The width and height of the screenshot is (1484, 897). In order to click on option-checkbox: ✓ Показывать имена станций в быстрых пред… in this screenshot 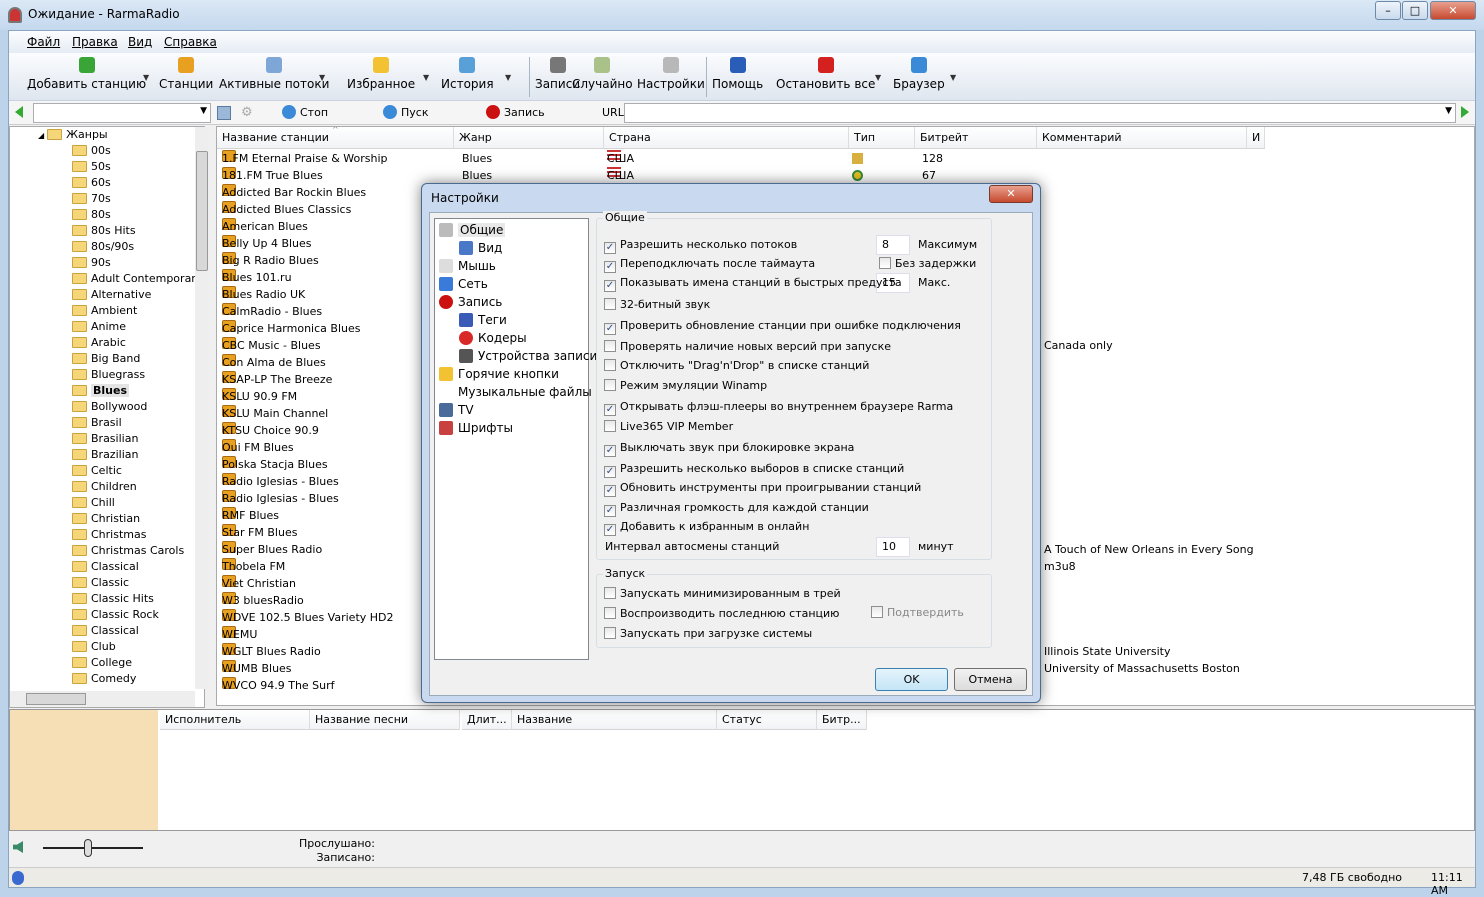, I will do `click(753, 283)`.